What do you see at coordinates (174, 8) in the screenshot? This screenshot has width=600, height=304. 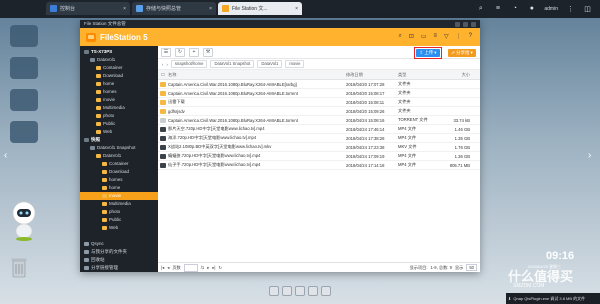 I see `tab-storage: 存储与快照总管 ×` at bounding box center [174, 8].